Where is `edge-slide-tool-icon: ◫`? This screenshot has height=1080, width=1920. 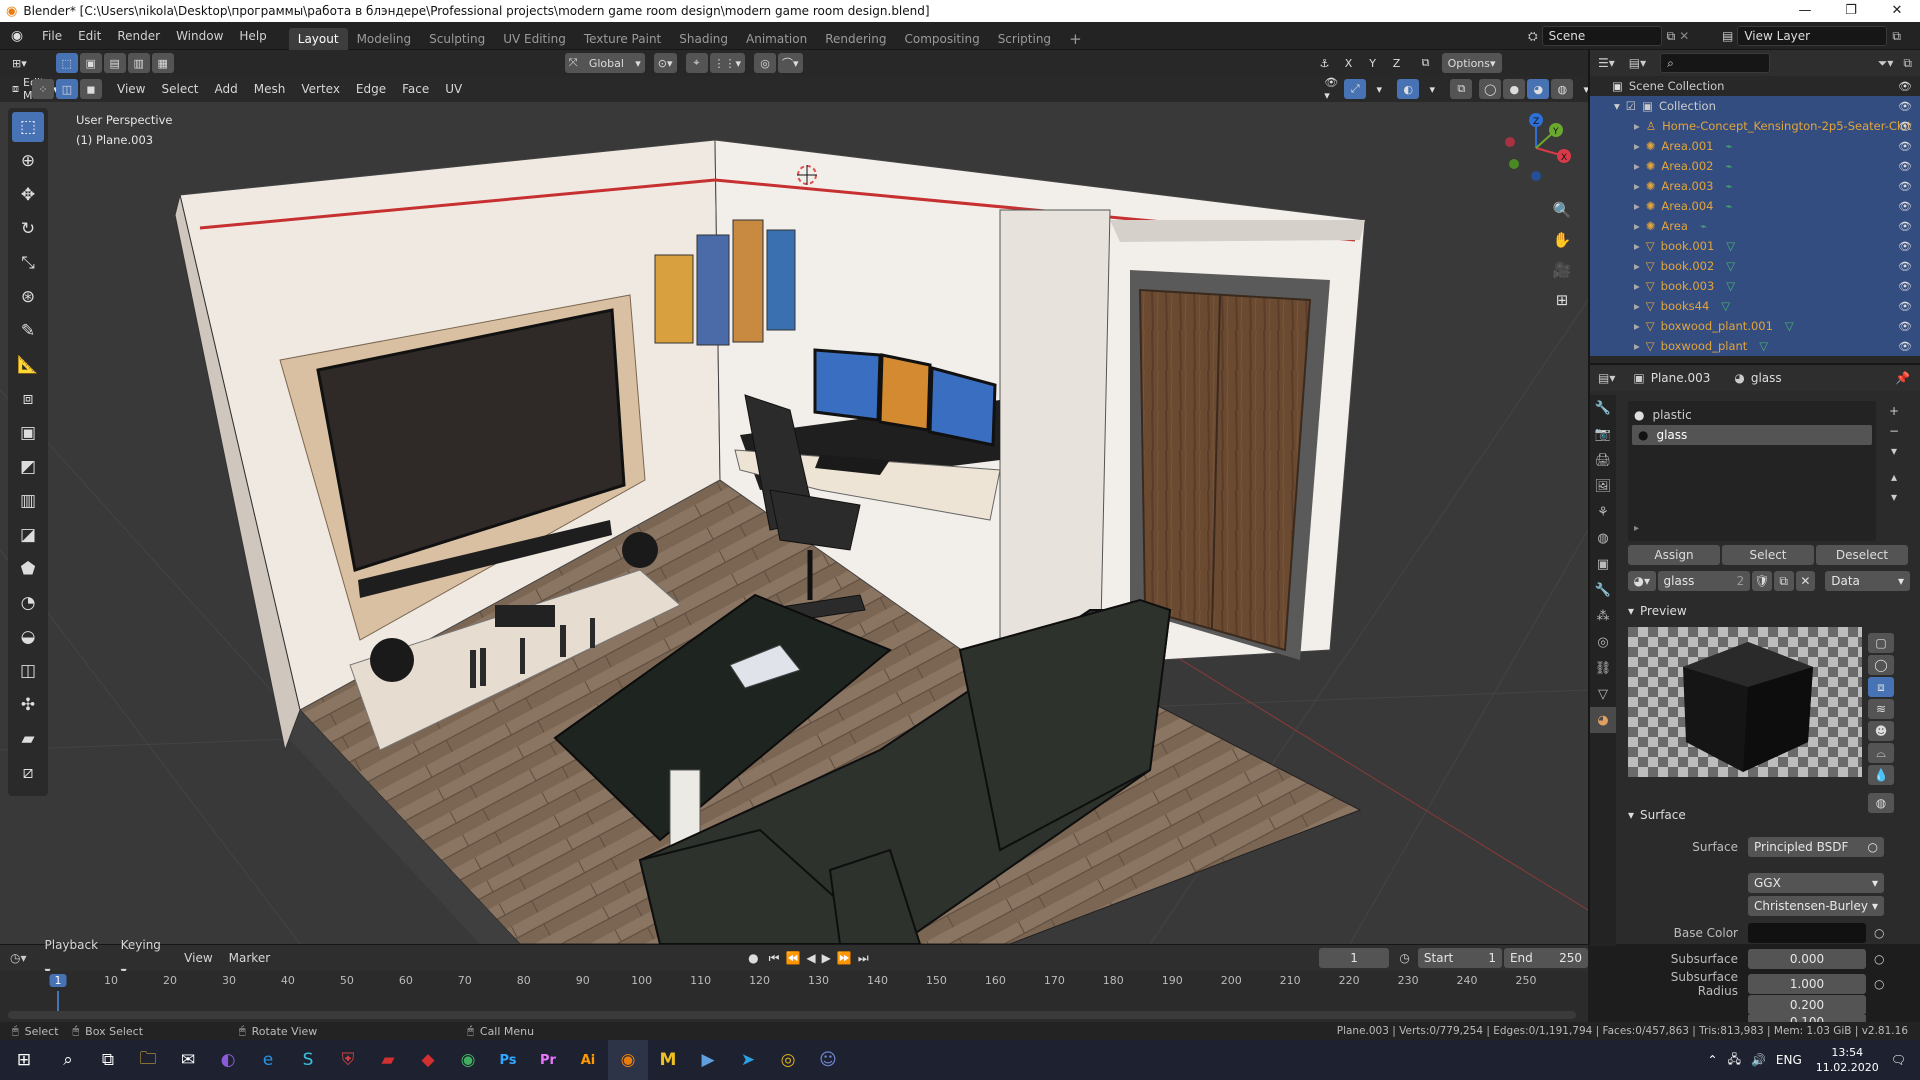 edge-slide-tool-icon: ◫ is located at coordinates (28, 671).